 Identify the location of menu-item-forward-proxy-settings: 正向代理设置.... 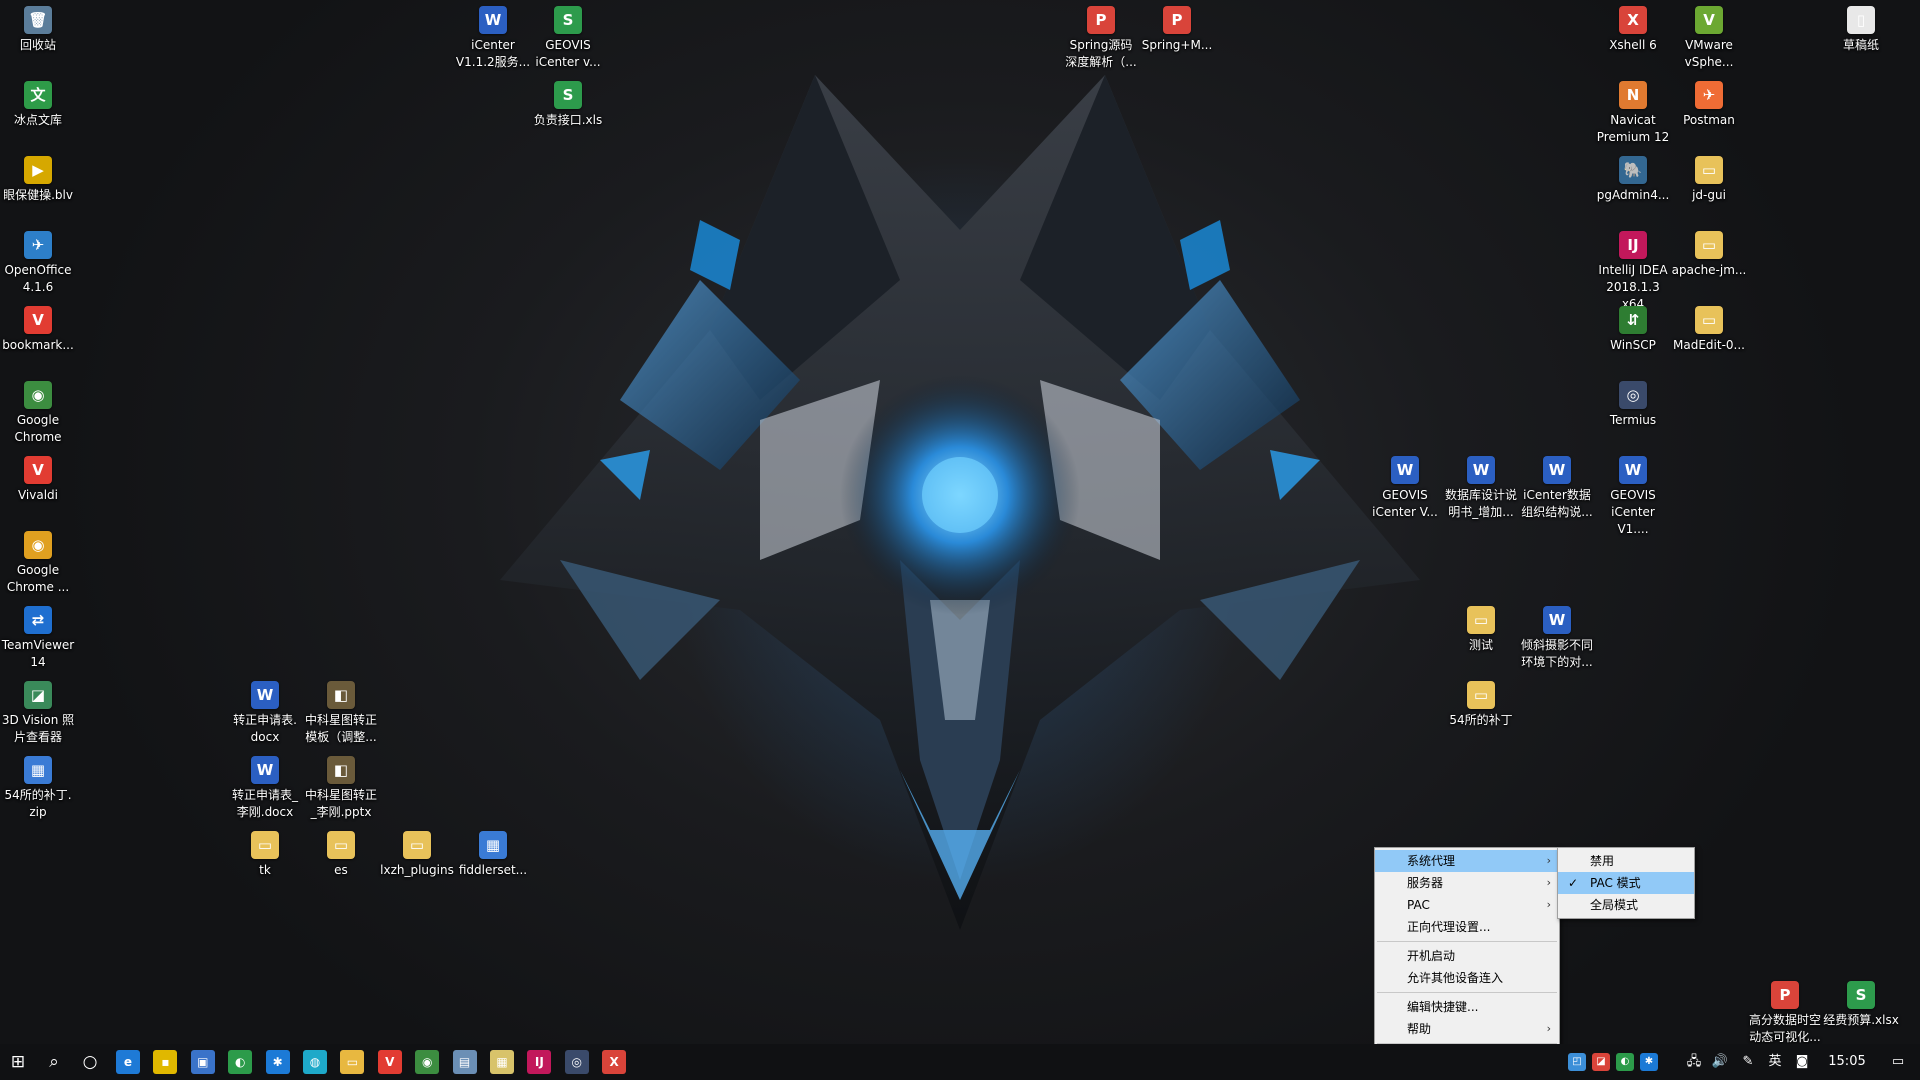
(1467, 927).